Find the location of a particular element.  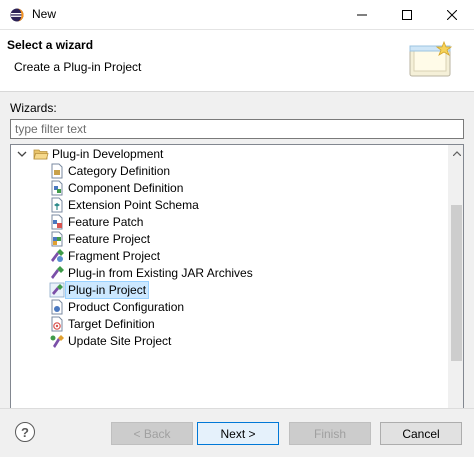

new-wizard-banner-icon is located at coordinates (431, 58).